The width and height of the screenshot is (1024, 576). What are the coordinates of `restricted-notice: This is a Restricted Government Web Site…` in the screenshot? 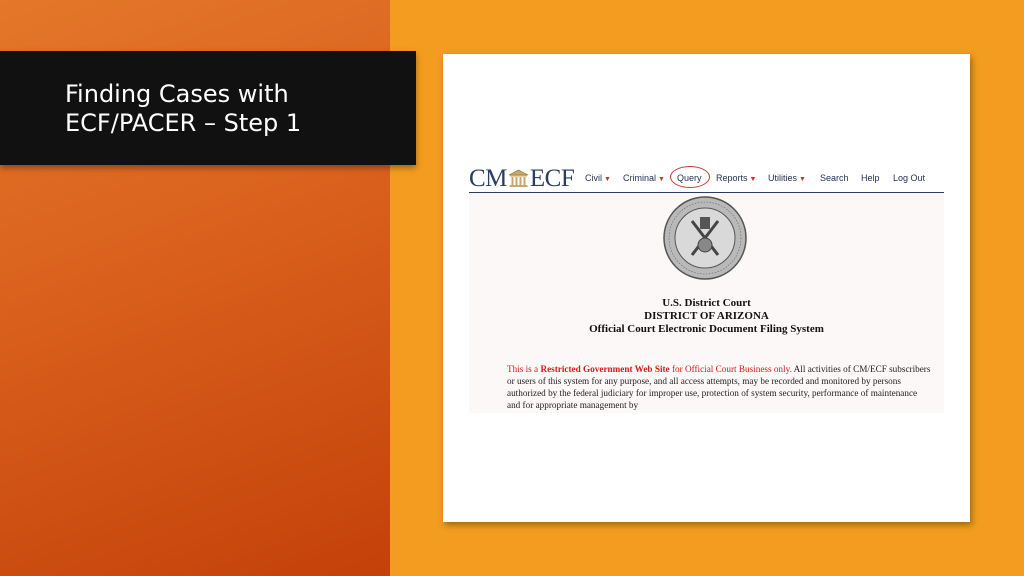 It's located at (719, 387).